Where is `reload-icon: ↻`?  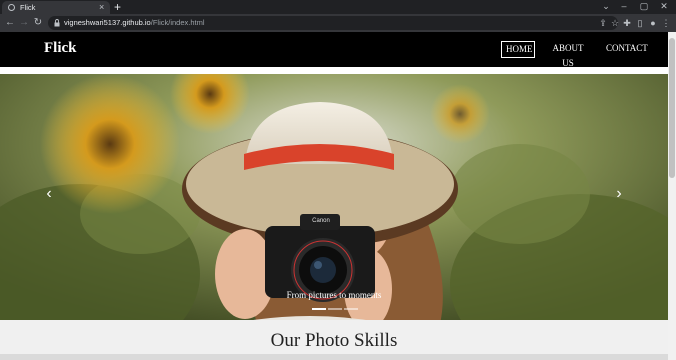 reload-icon: ↻ is located at coordinates (38, 23).